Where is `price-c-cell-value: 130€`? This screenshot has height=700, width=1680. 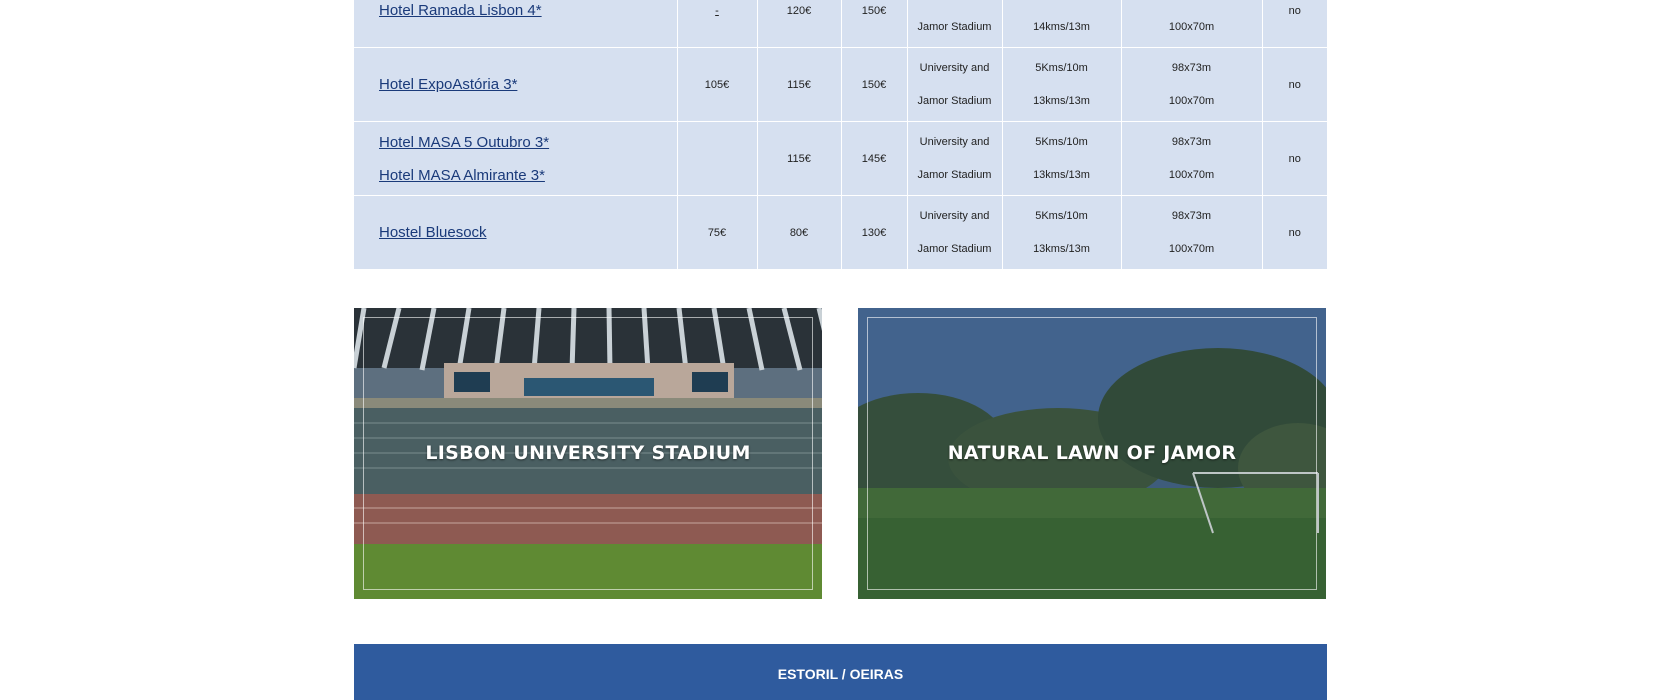 price-c-cell-value: 130€ is located at coordinates (874, 232).